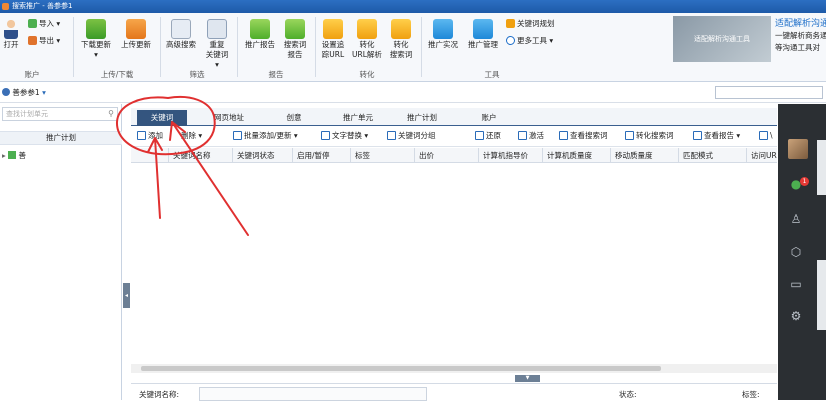 Image resolution: width=826 pixels, height=401 pixels. I want to click on detail-splitter: ▼, so click(527, 378).